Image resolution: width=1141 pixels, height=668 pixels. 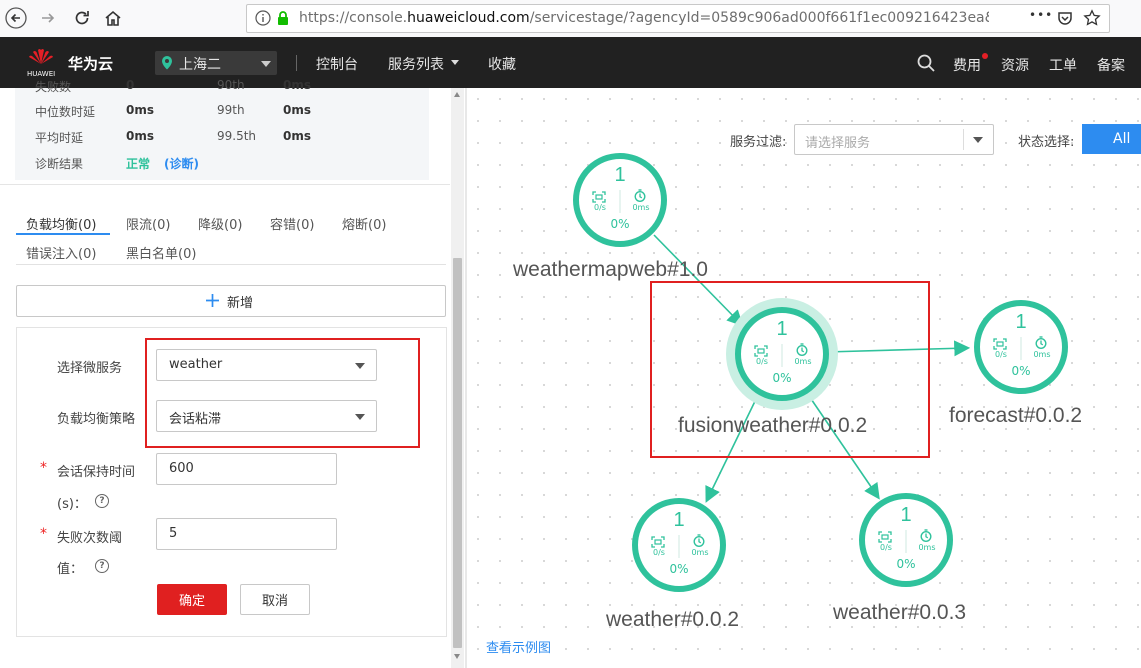 I want to click on brand-name: 华为云, so click(x=90, y=63).